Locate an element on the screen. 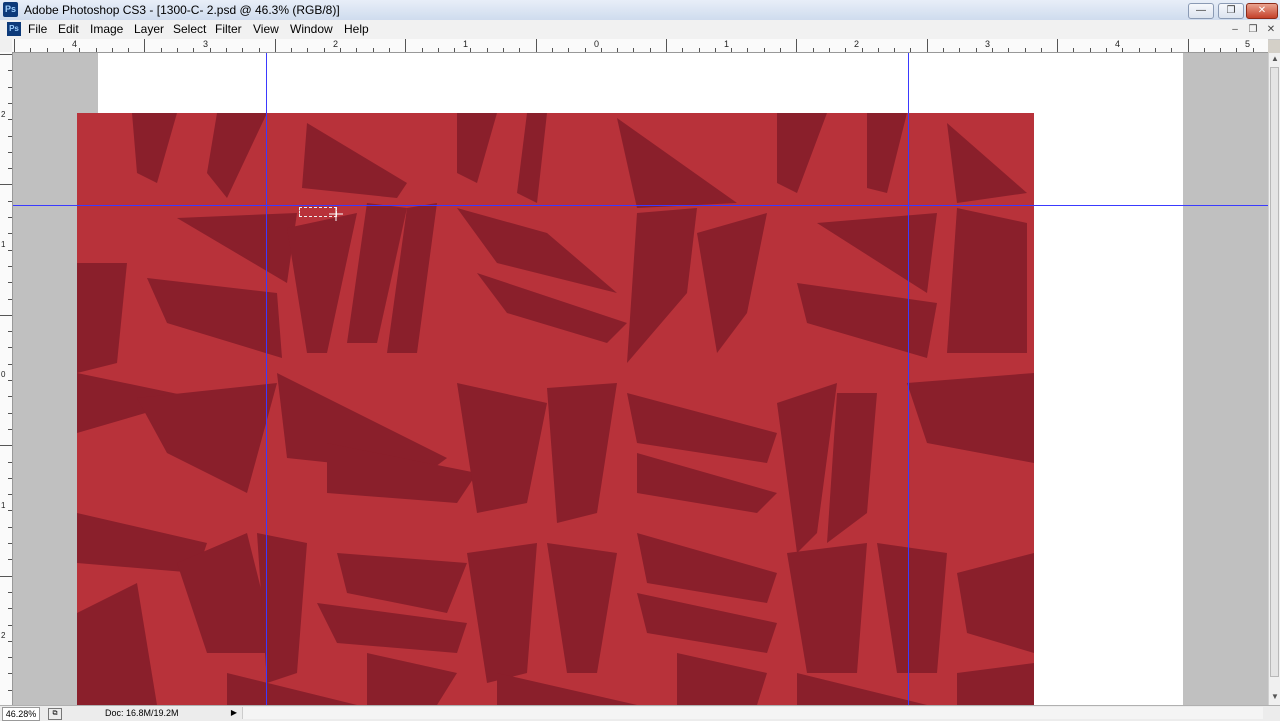  vertical-scrollbar: ▲ ▼ is located at coordinates (1274, 379).